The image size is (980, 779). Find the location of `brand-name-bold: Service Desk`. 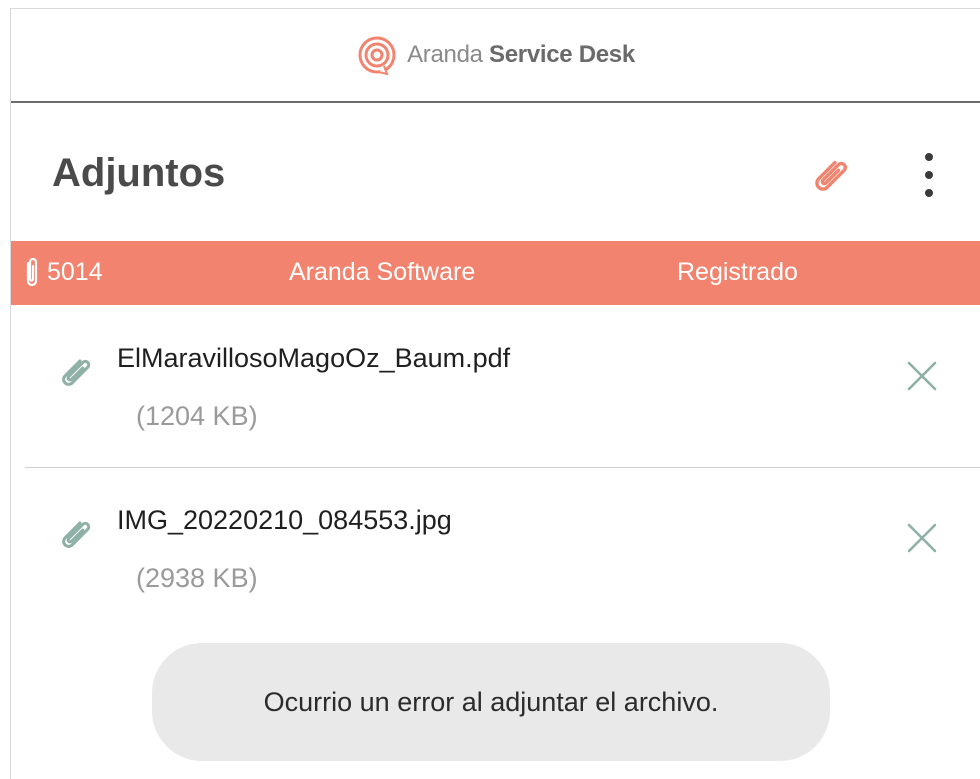

brand-name-bold: Service Desk is located at coordinates (562, 54).